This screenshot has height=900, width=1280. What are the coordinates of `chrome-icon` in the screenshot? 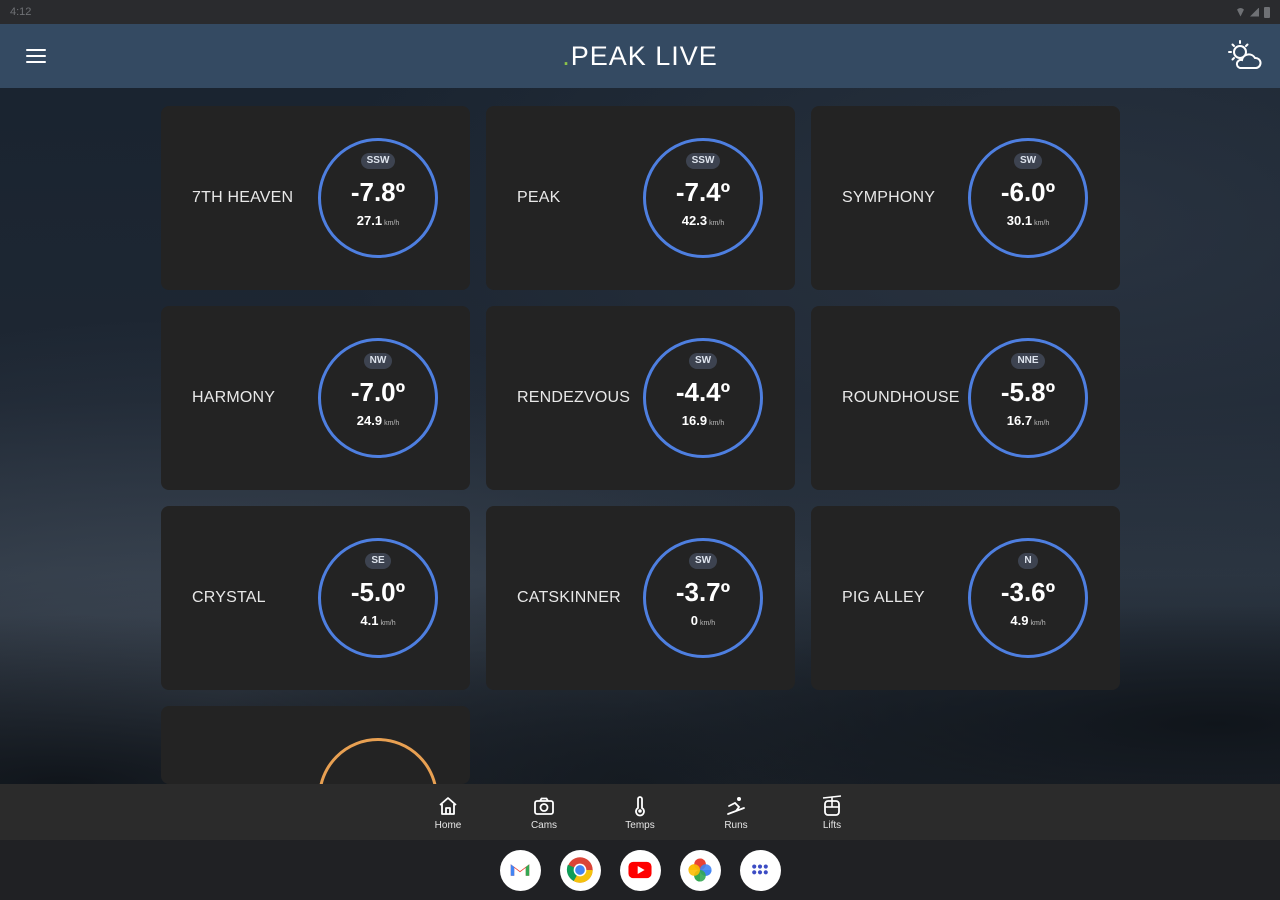 It's located at (579, 870).